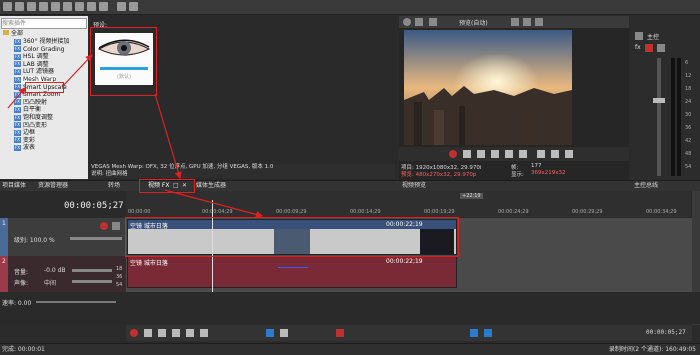 This screenshot has height=355, width=700. I want to click on fx-item: FX 白平衡, so click(27, 110).